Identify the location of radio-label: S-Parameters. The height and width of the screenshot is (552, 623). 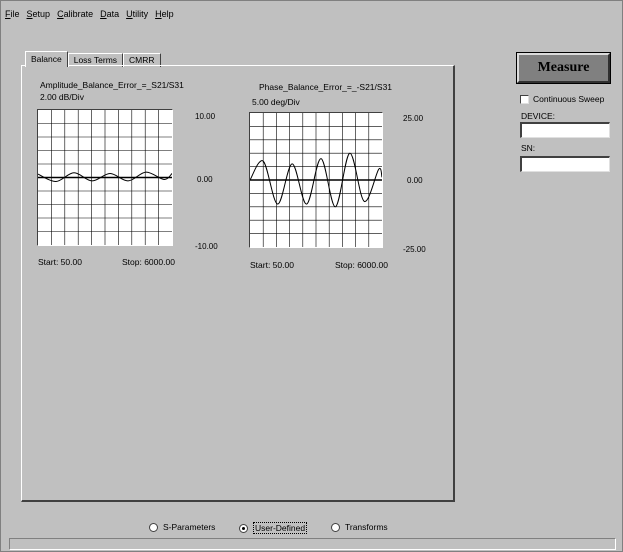
(189, 527).